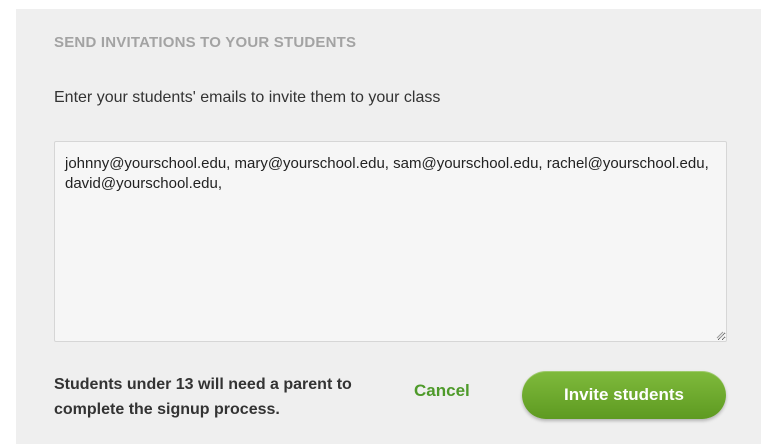 The width and height of the screenshot is (761, 444). Describe the element at coordinates (205, 42) in the screenshot. I see `section-title: SEND INVITATIONS TO YOUR STUDENTS` at that location.